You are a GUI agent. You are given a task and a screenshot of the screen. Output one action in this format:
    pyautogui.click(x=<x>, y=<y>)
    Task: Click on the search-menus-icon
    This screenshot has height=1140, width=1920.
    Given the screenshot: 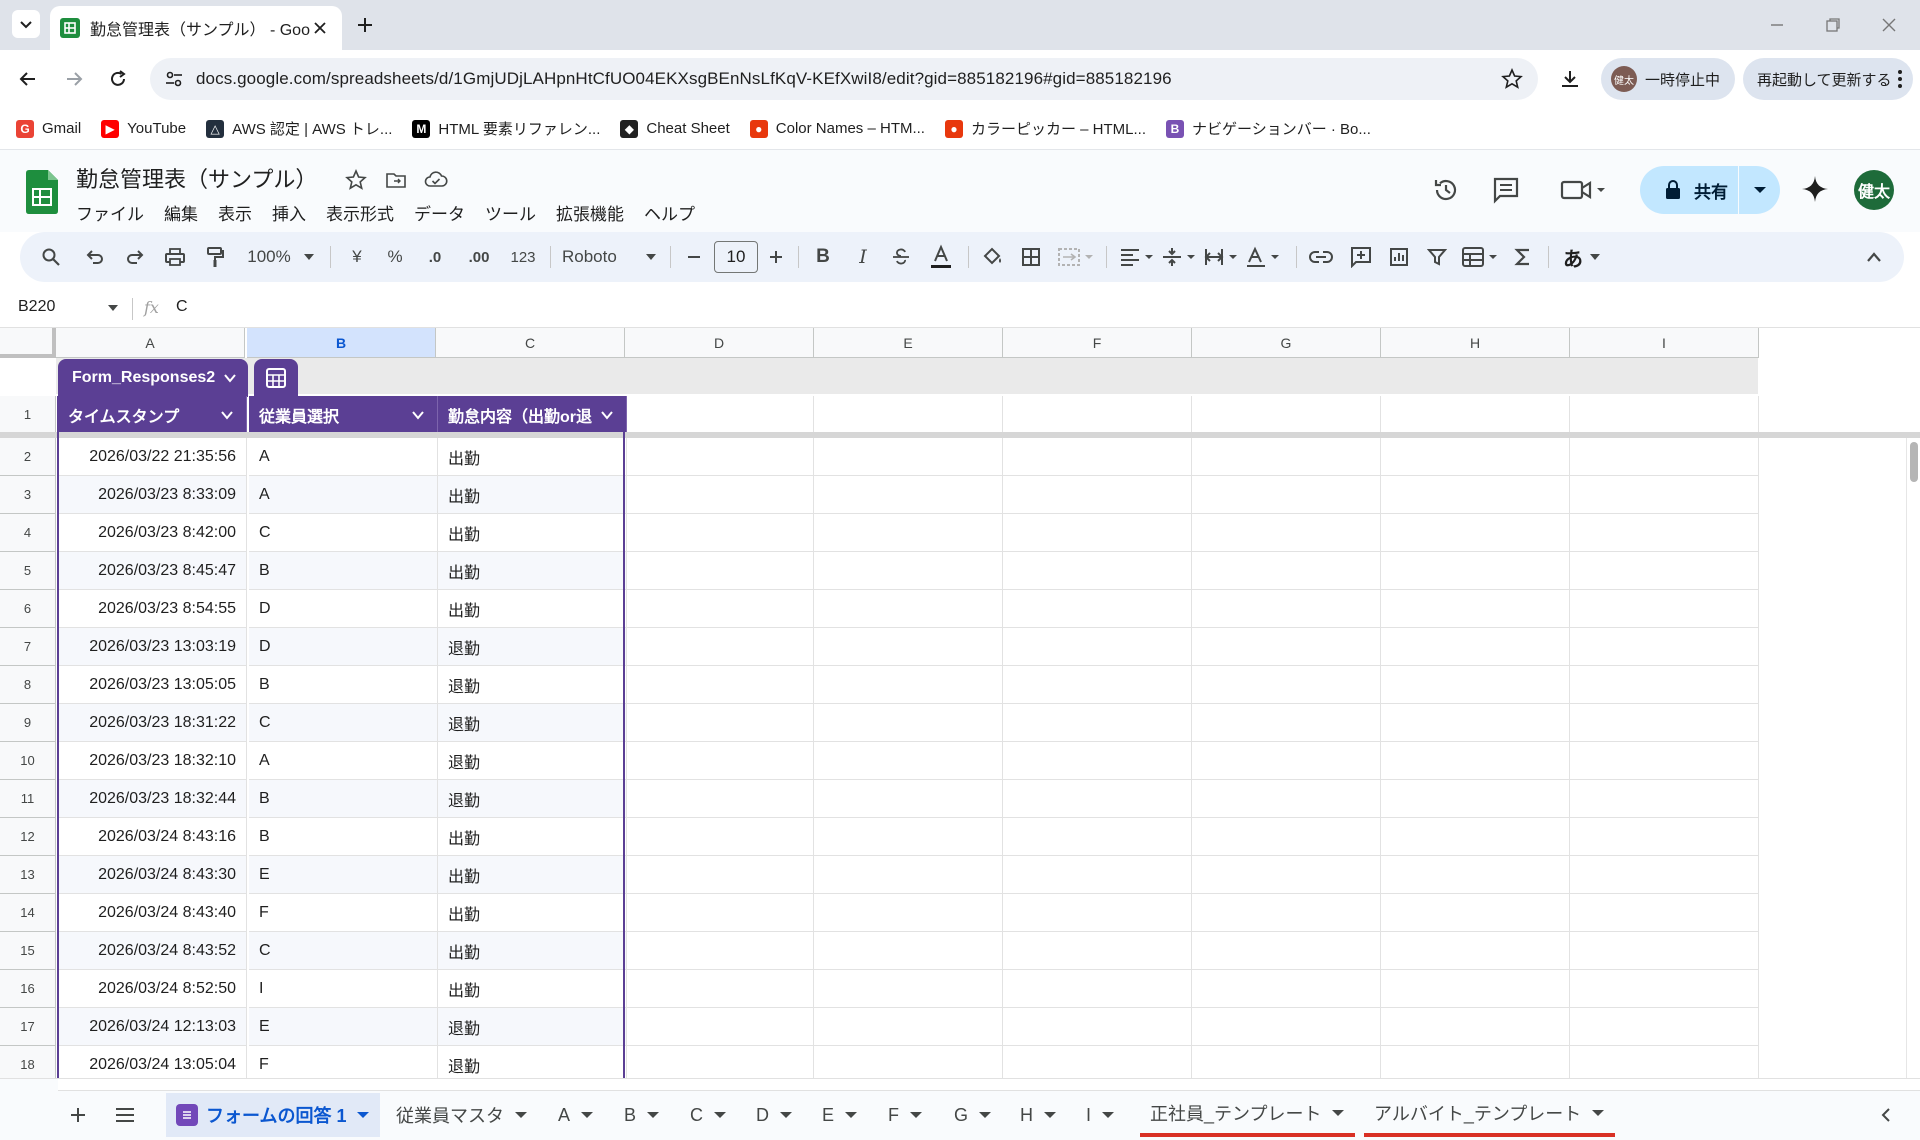 What is the action you would take?
    pyautogui.click(x=51, y=257)
    